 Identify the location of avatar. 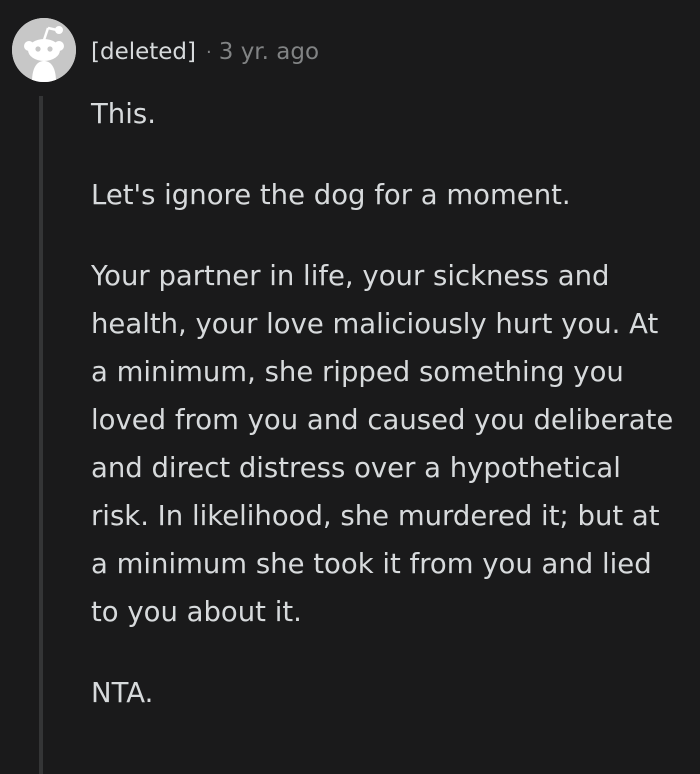
(44, 50).